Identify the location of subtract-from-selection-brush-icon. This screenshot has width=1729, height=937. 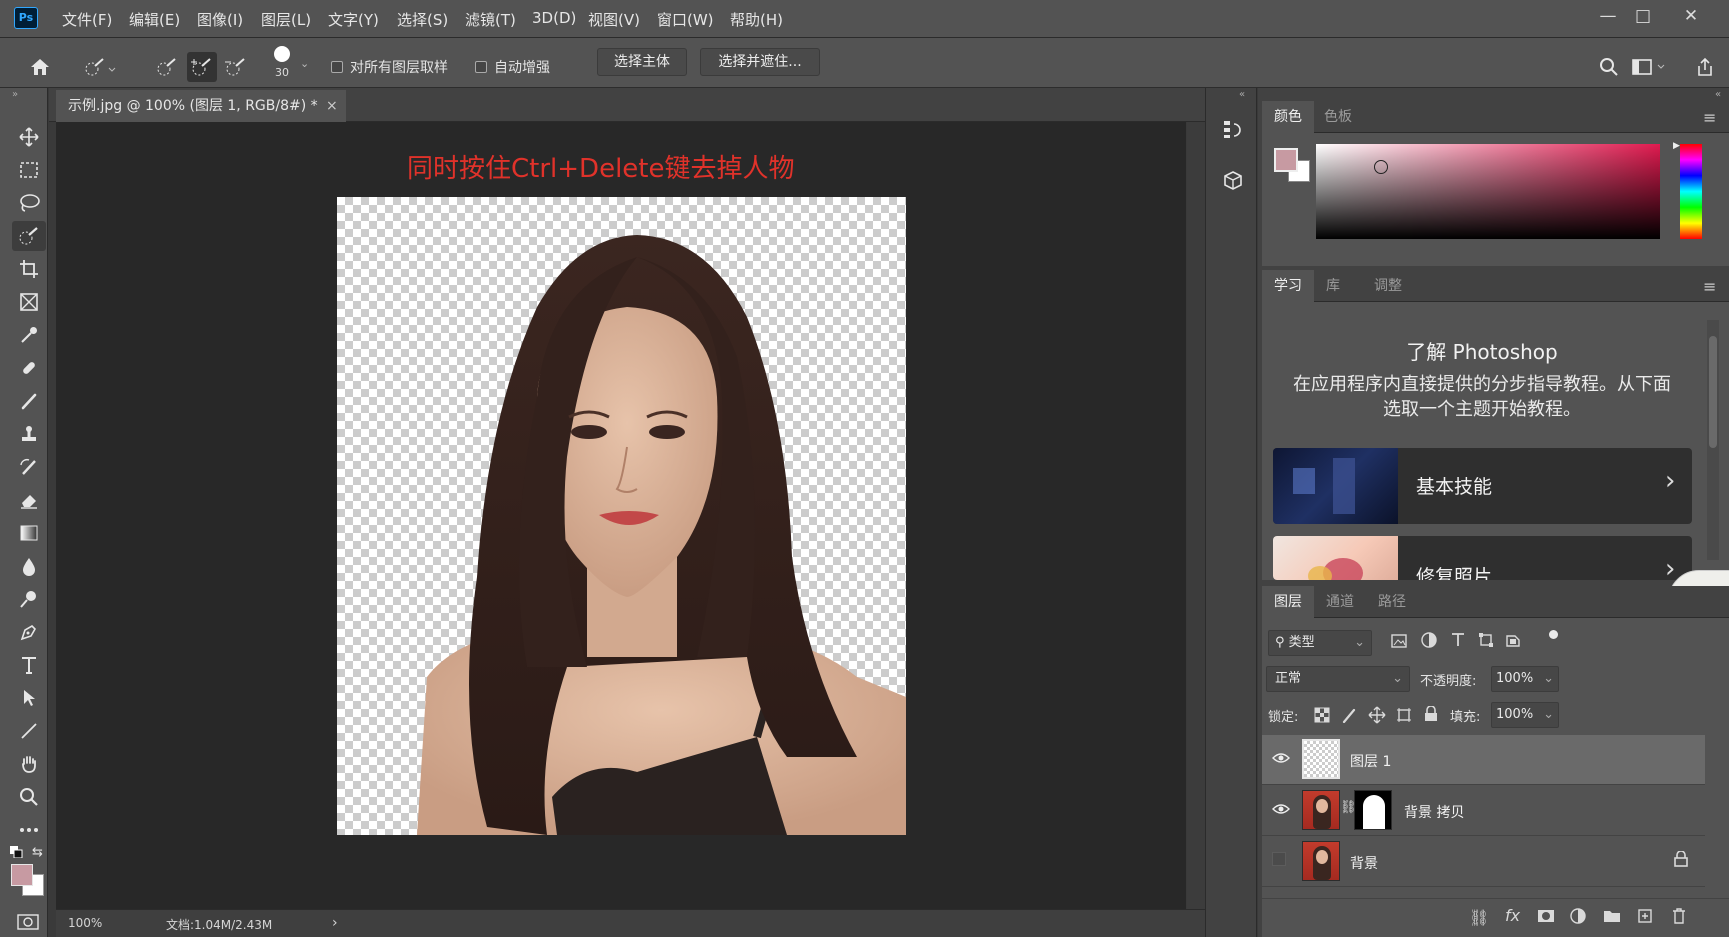
(236, 67).